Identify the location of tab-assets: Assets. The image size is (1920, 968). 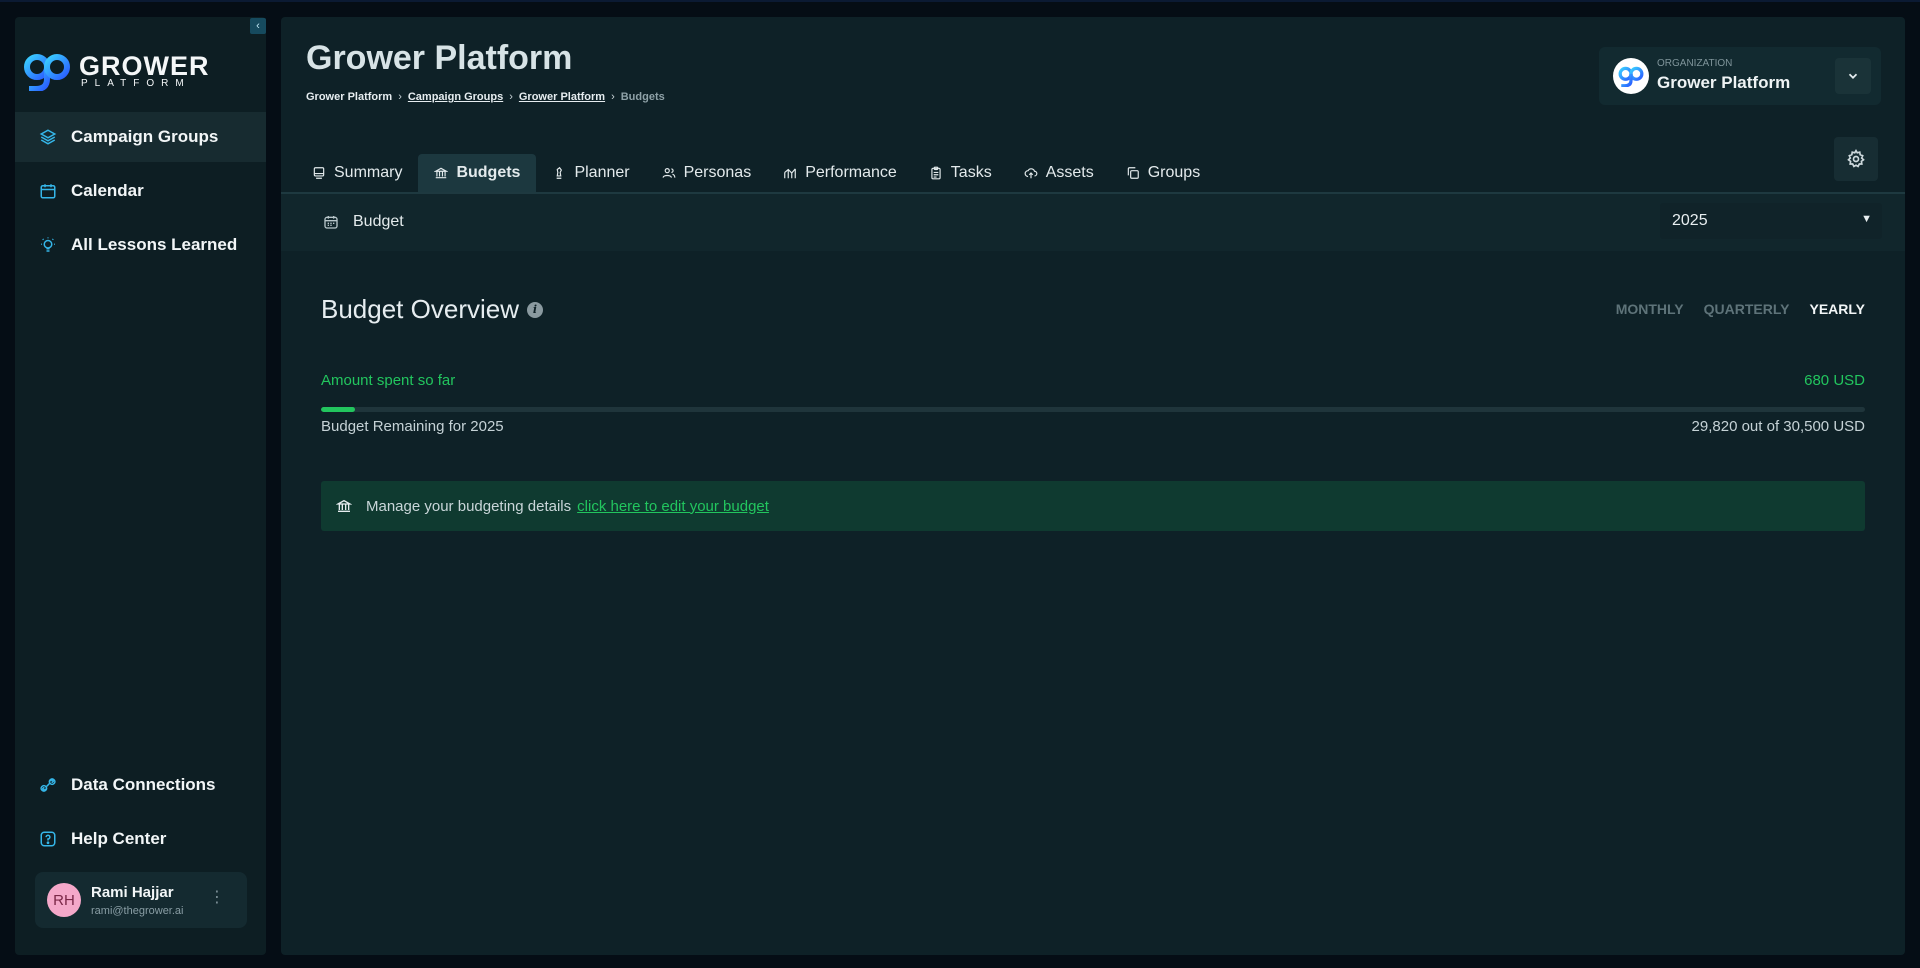
(1059, 173).